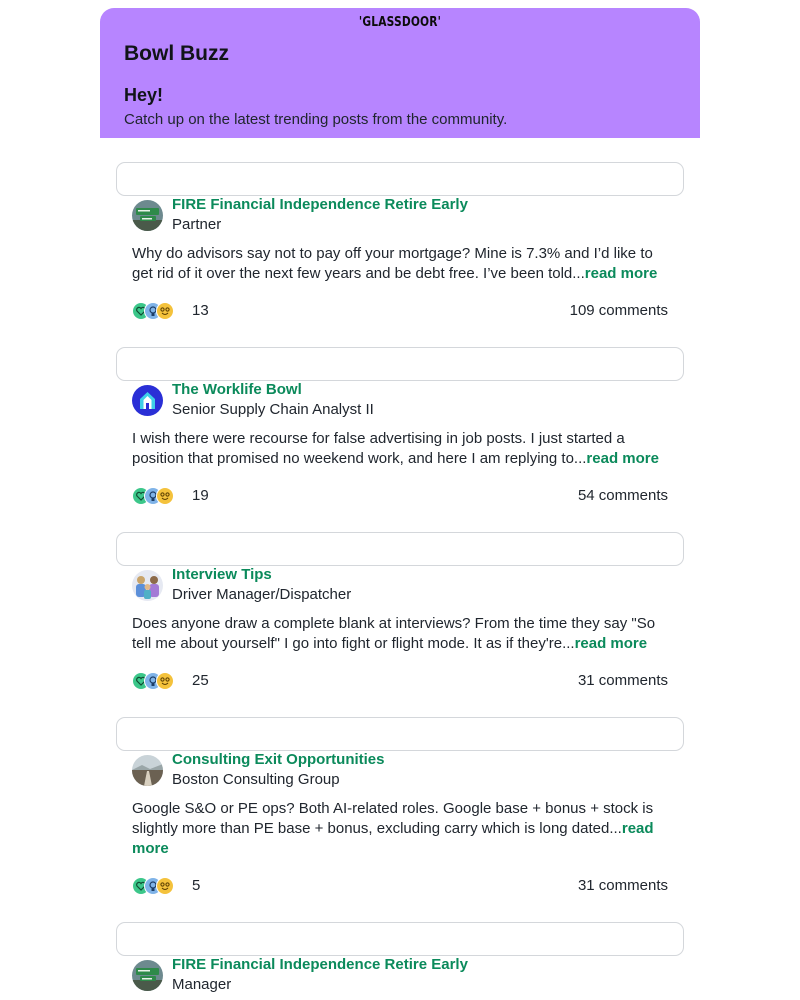 The width and height of the screenshot is (800, 1000). What do you see at coordinates (262, 594) in the screenshot?
I see `author-role: Driver Manager/Dispatcher` at bounding box center [262, 594].